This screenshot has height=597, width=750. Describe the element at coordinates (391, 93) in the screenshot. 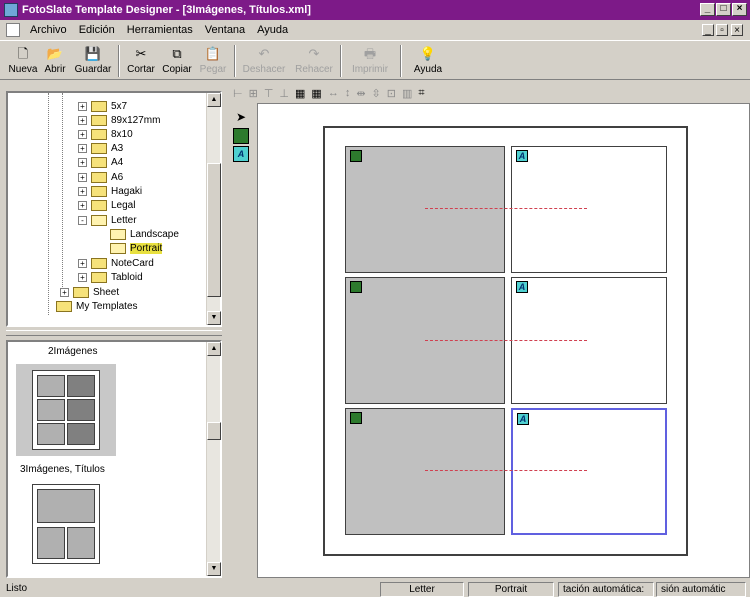

I see `center-page-icon: ⊡` at that location.